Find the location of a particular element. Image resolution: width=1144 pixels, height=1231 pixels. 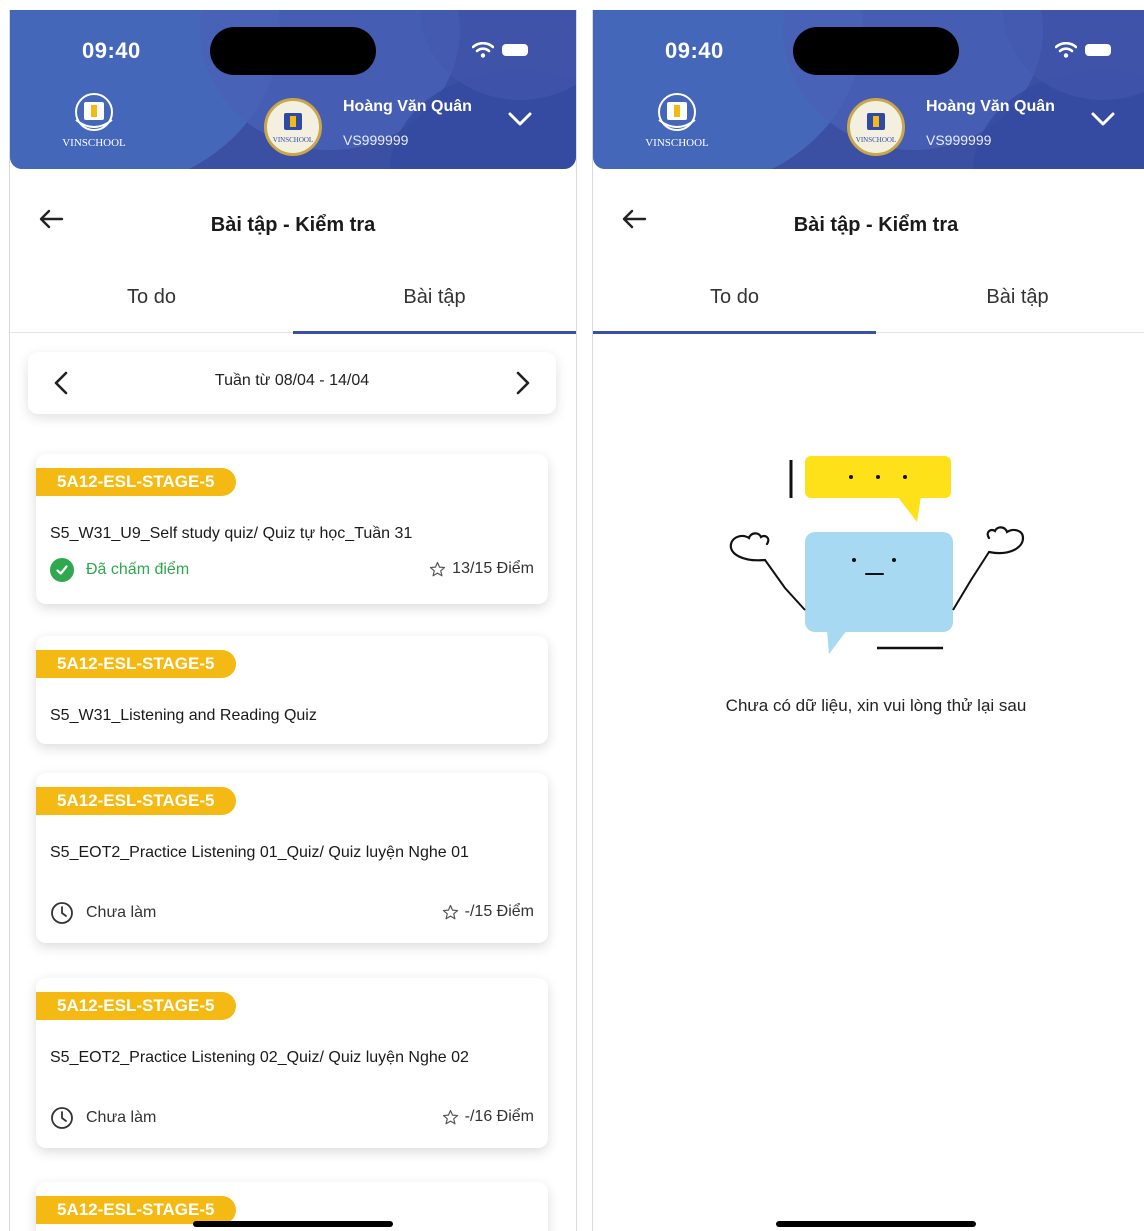

assignment-status: Đã chấm điểm is located at coordinates (119, 570).